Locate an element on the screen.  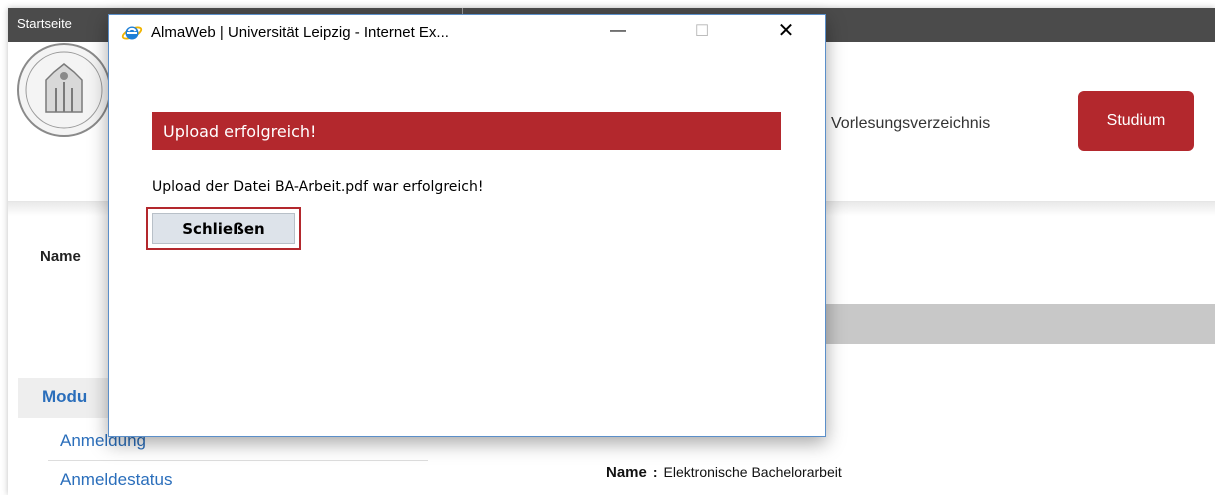
detail-name-row: Name : Elektronische Bachelorarbeit is located at coordinates (724, 472).